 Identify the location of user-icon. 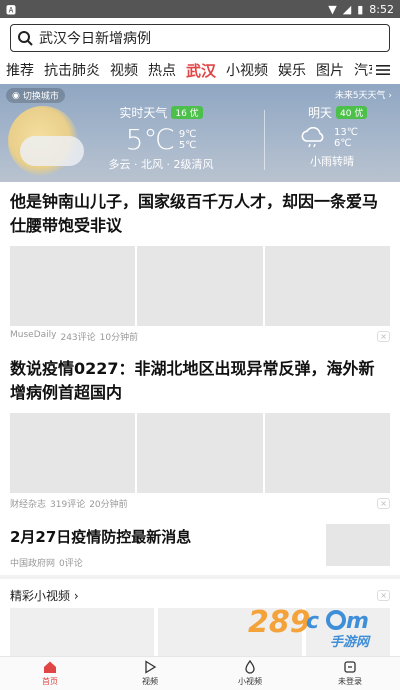
(350, 667).